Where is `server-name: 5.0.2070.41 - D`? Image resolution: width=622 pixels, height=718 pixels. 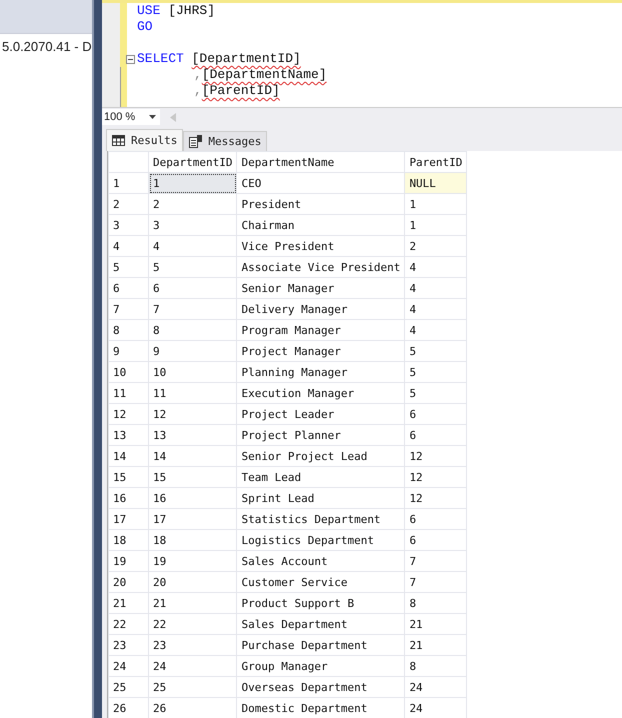 server-name: 5.0.2070.41 - D is located at coordinates (47, 46).